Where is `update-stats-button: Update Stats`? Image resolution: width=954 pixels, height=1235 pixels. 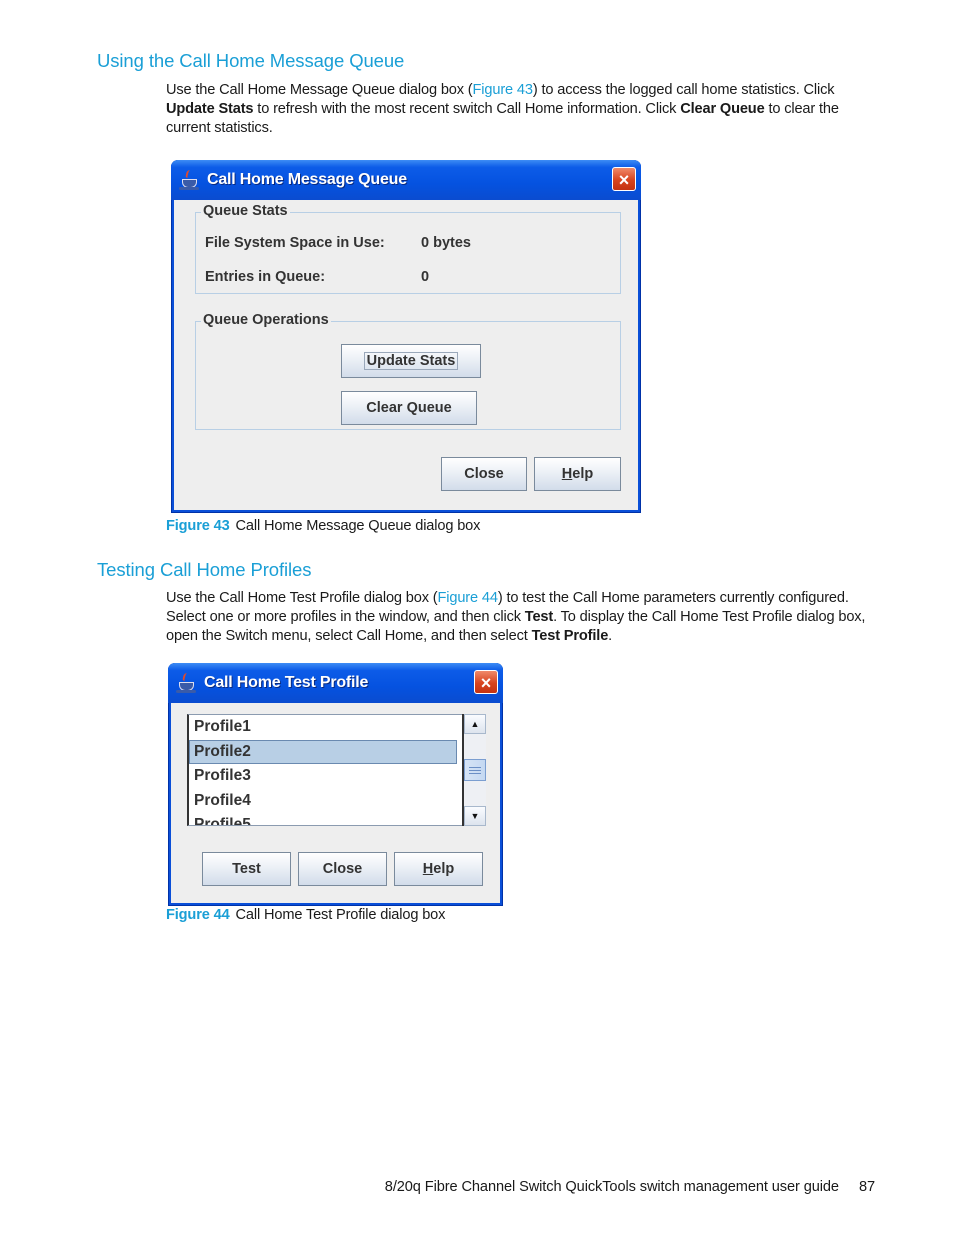
update-stats-button: Update Stats is located at coordinates (411, 361).